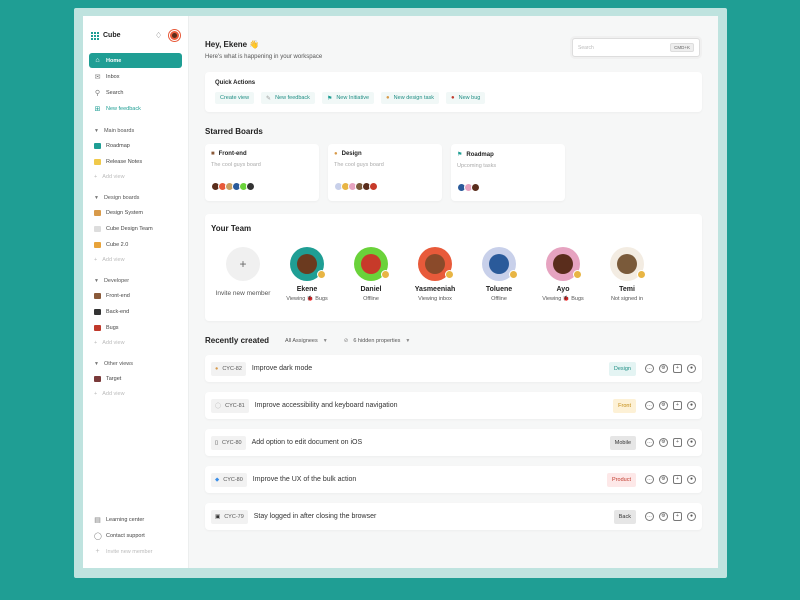 The width and height of the screenshot is (800, 600). I want to click on nav-invite-member: + Invite new member, so click(135, 551).